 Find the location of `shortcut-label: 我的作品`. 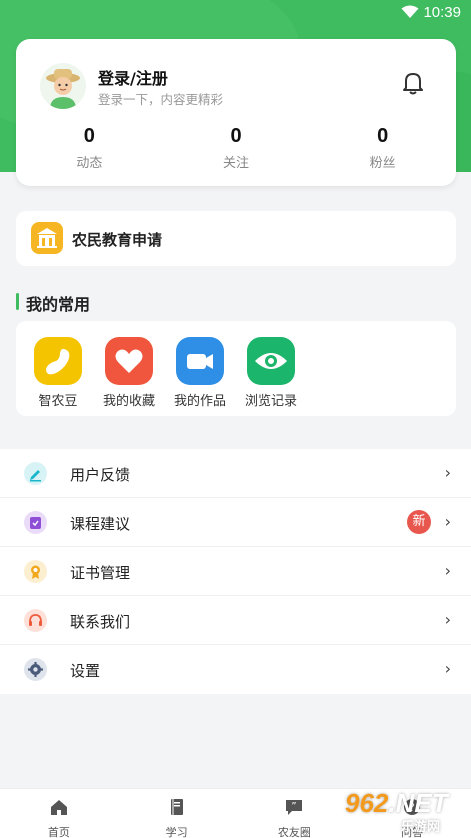

shortcut-label: 我的作品 is located at coordinates (199, 401).